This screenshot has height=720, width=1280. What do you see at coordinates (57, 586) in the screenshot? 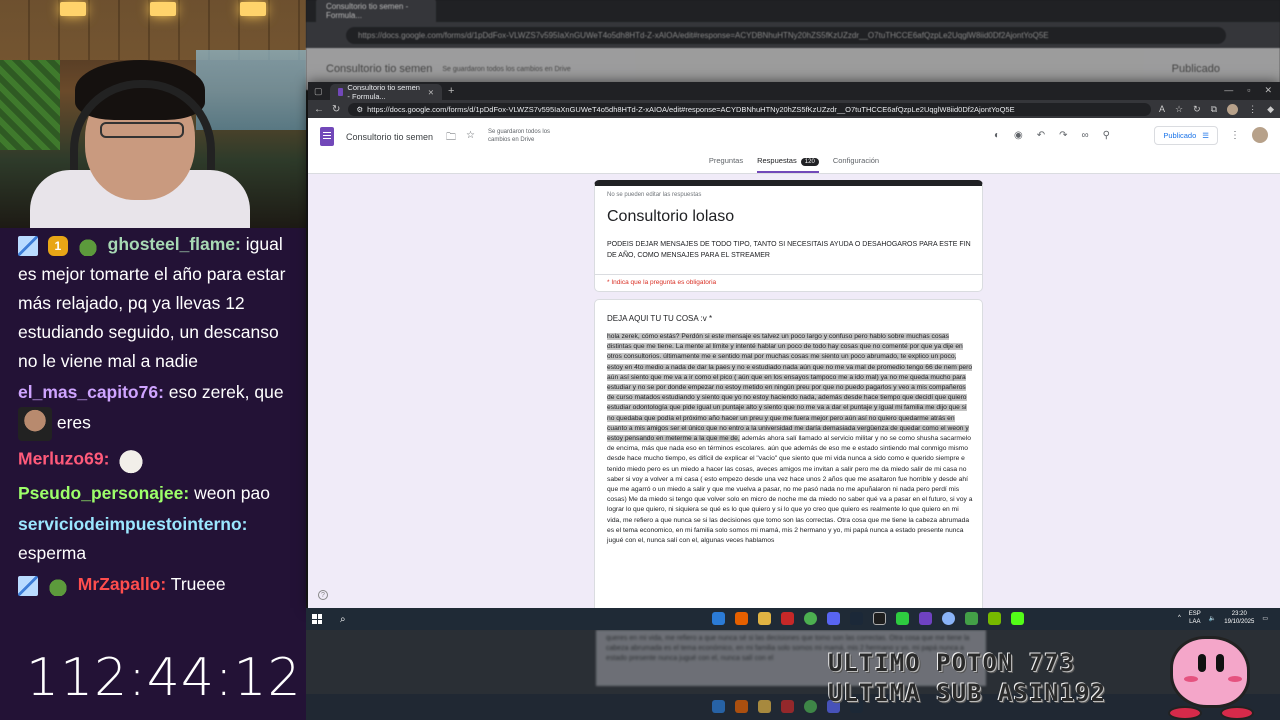
I see `frog-badge-icon` at bounding box center [57, 586].